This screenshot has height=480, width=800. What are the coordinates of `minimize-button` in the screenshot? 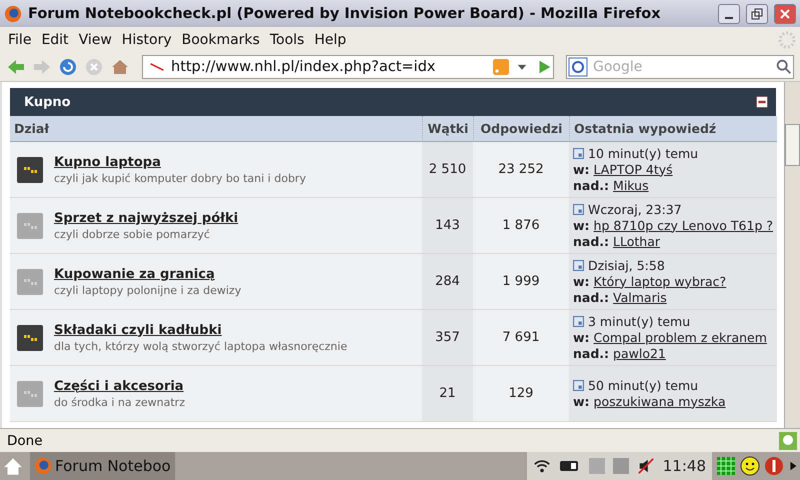 It's located at (729, 14).